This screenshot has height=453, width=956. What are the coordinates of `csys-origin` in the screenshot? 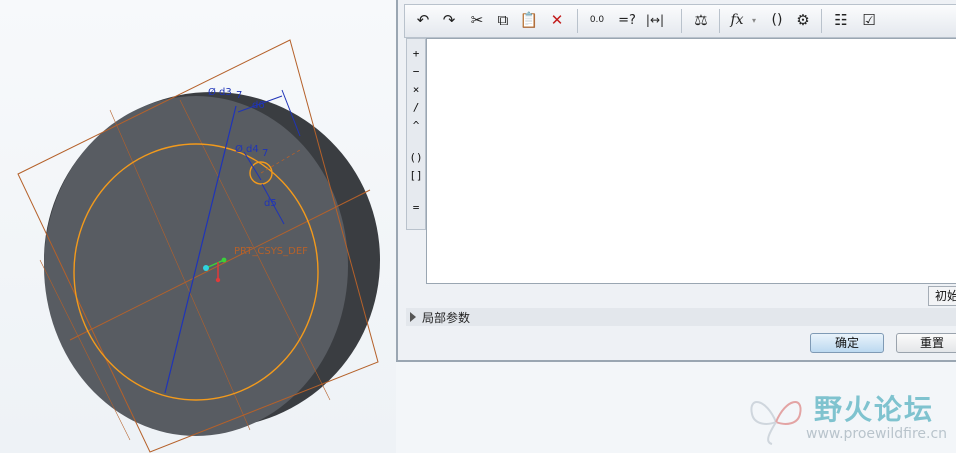 It's located at (206, 268).